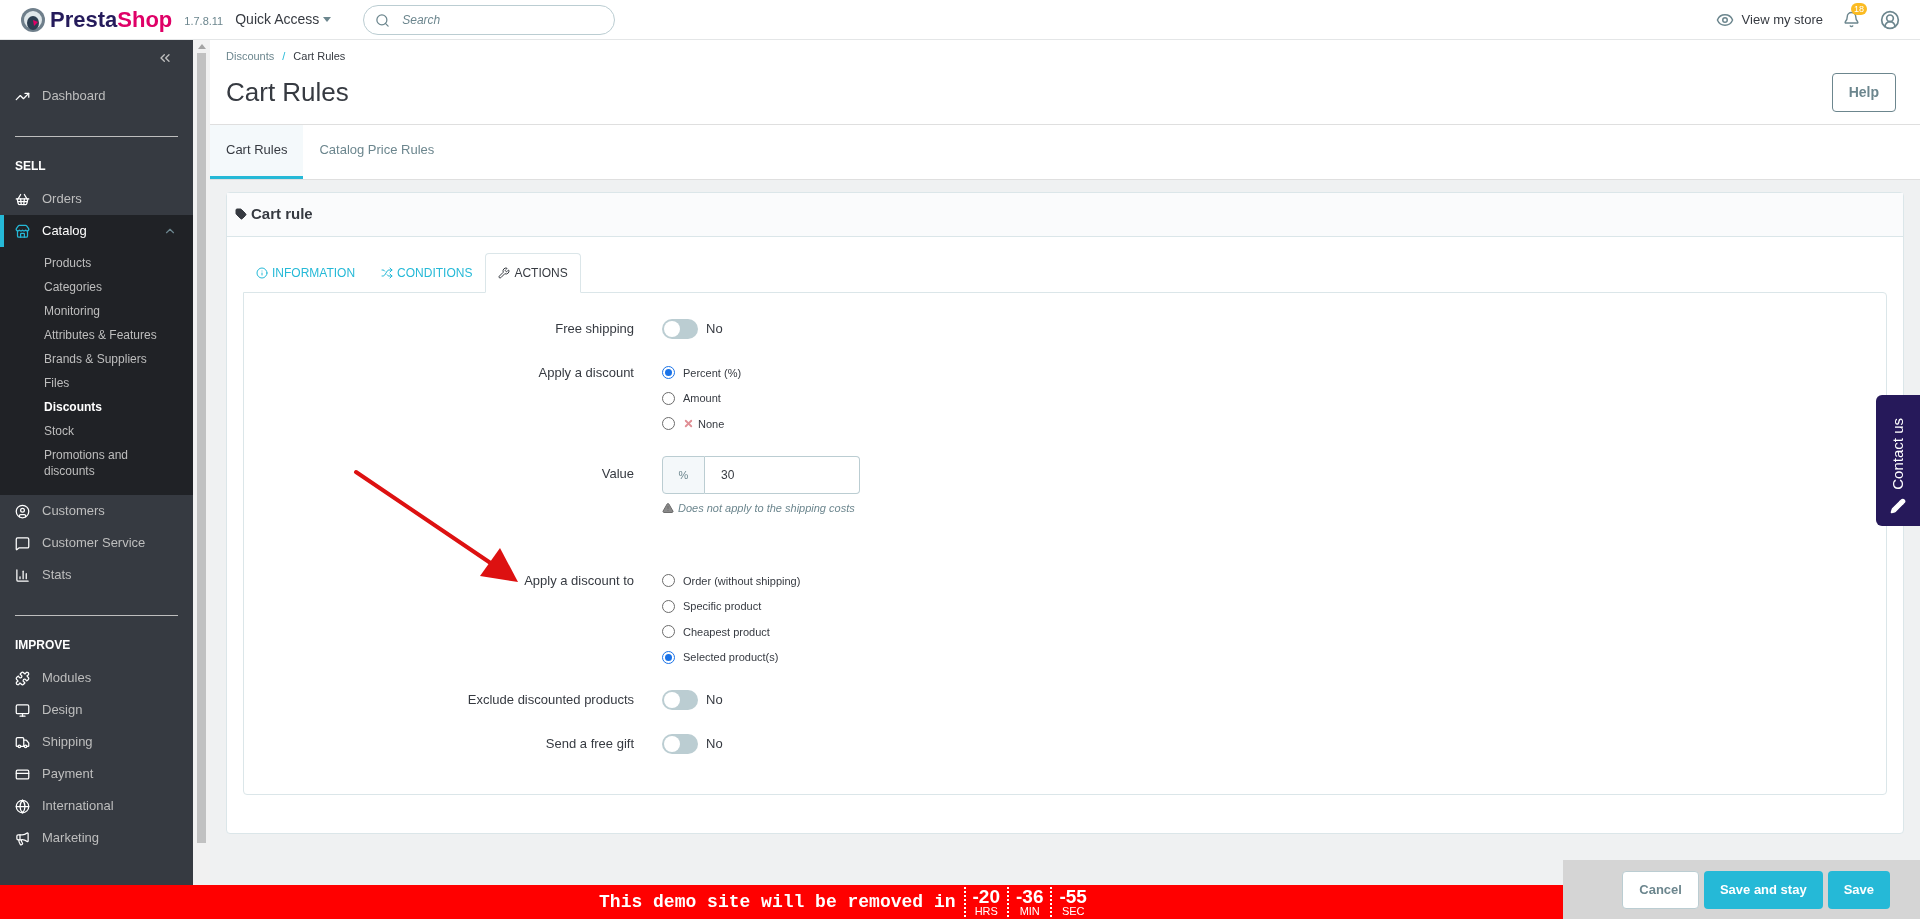 The width and height of the screenshot is (1920, 919). I want to click on nav-item: Payment, so click(96, 774).